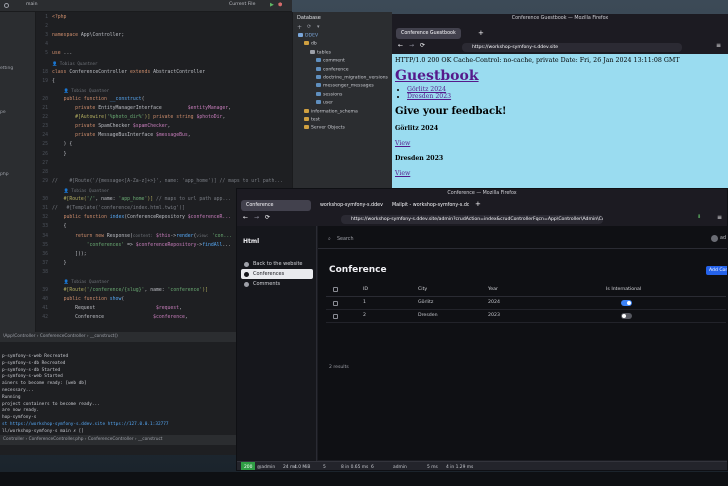 The image size is (728, 486). Describe the element at coordinates (164, 154) in the screenshot. I see `code-line: 26 }` at that location.